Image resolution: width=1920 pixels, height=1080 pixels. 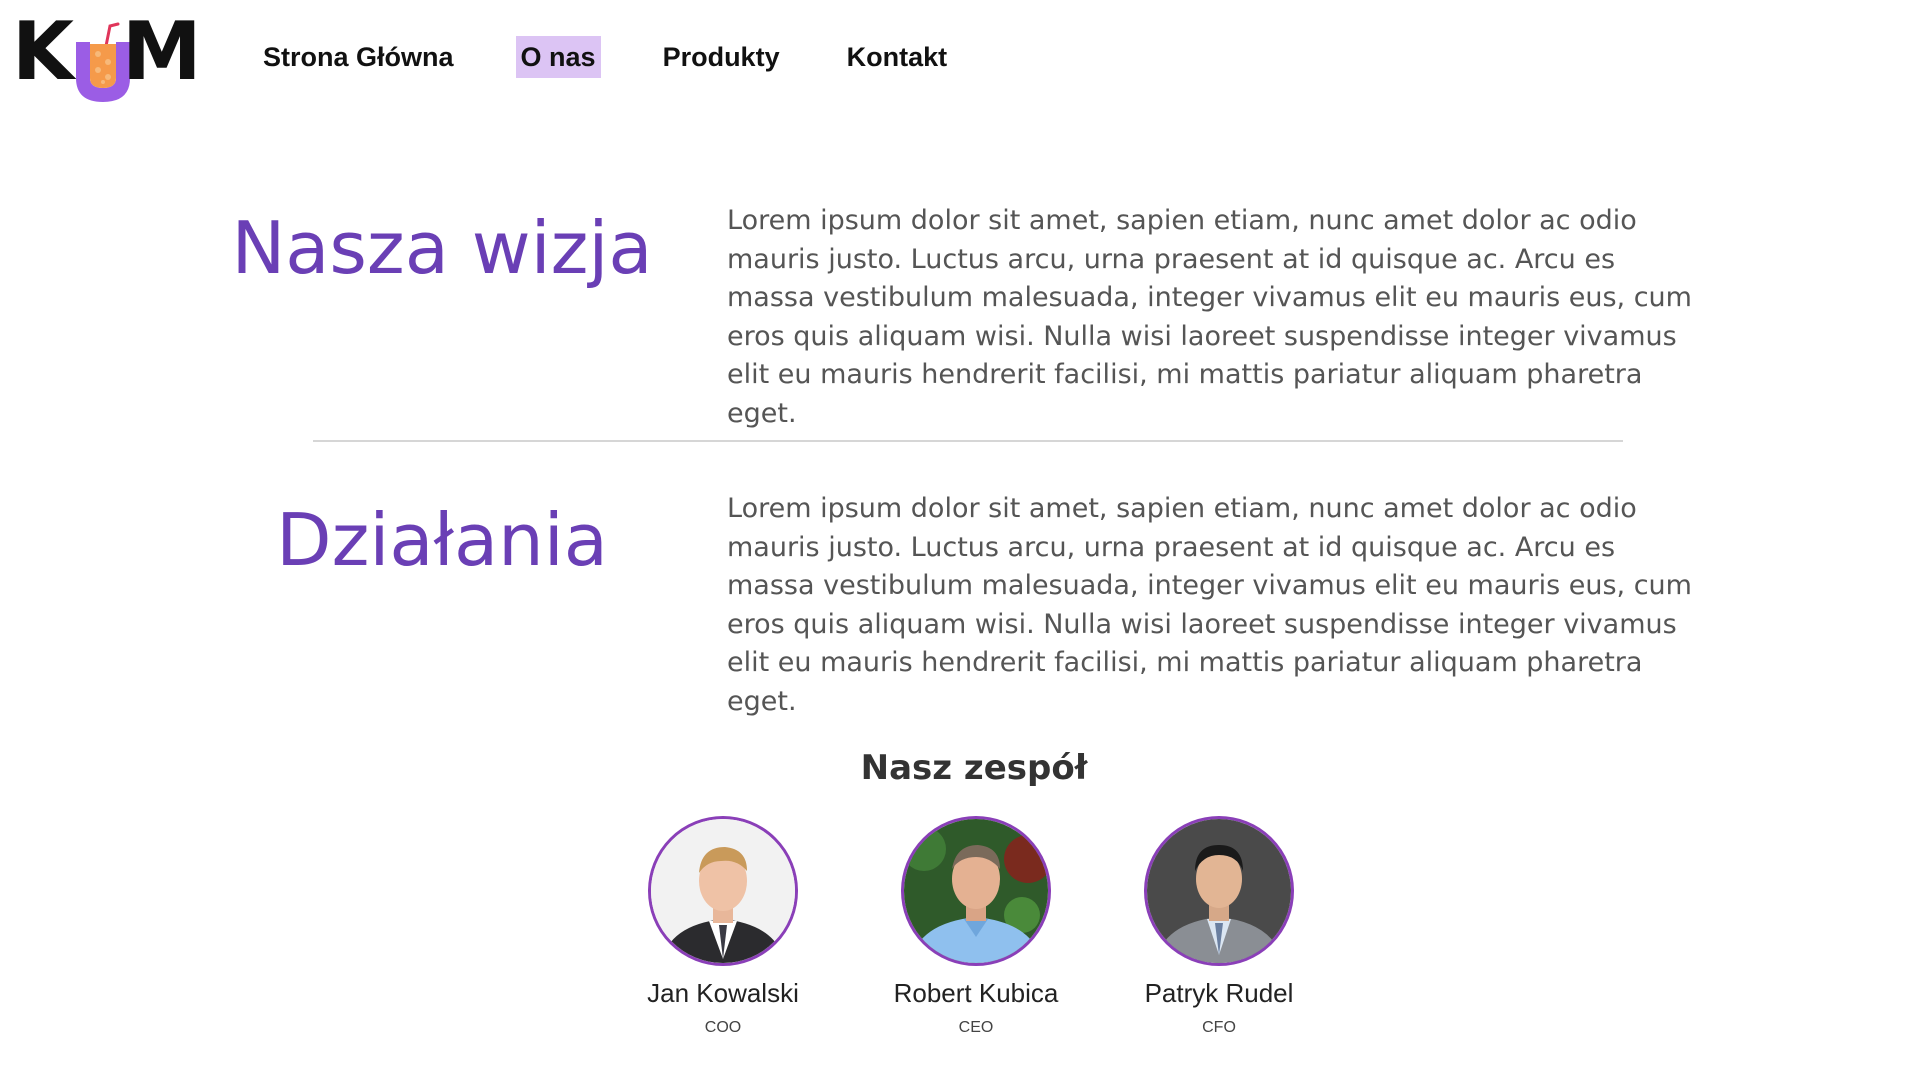 I want to click on member-role: CEO, so click(x=976, y=1027).